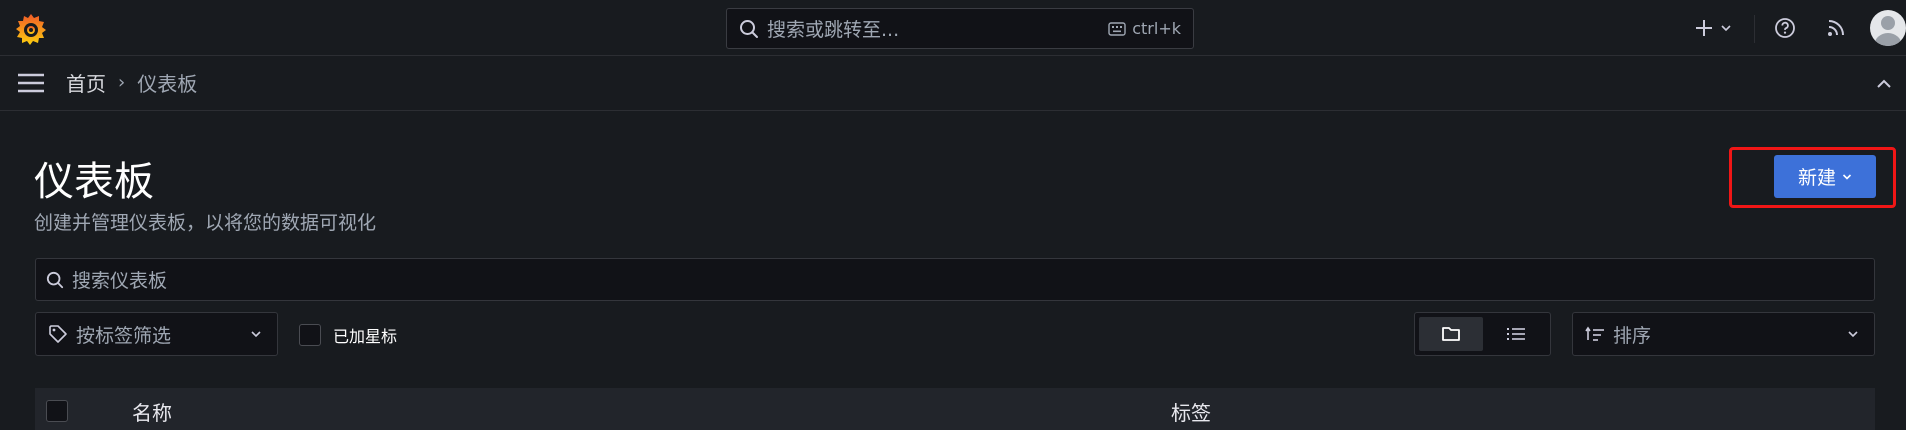  Describe the element at coordinates (1632, 335) in the screenshot. I see `sort-label: 排序` at that location.